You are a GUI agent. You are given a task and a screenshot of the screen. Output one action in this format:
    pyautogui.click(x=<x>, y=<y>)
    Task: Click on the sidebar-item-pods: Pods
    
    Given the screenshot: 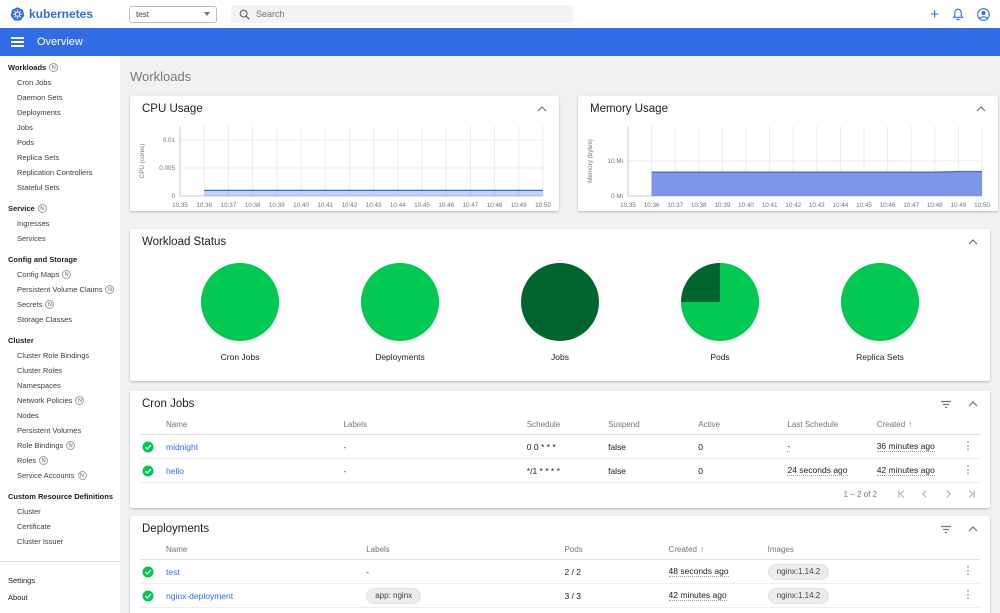 What is the action you would take?
    pyautogui.click(x=60, y=142)
    